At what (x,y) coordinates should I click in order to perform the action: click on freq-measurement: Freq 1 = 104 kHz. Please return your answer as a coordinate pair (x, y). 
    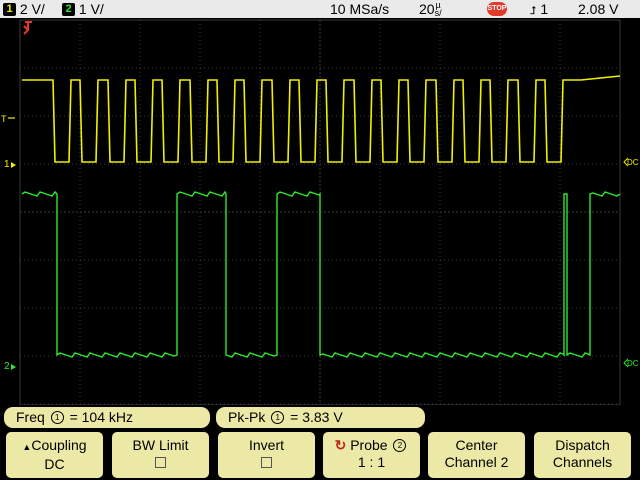
    Looking at the image, I should click on (107, 417).